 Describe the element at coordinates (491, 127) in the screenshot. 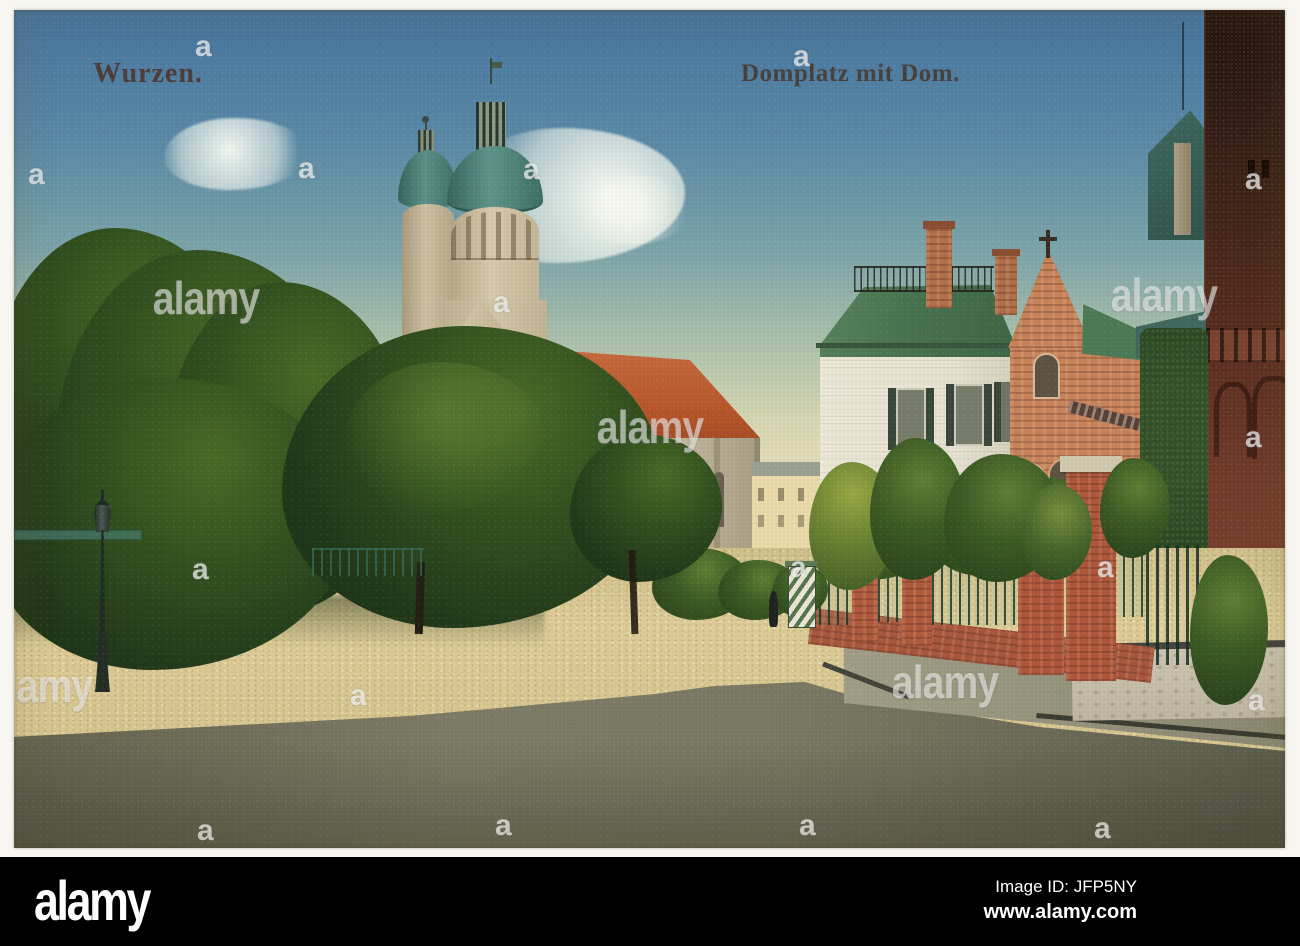

I see `front-tower-lantern` at that location.